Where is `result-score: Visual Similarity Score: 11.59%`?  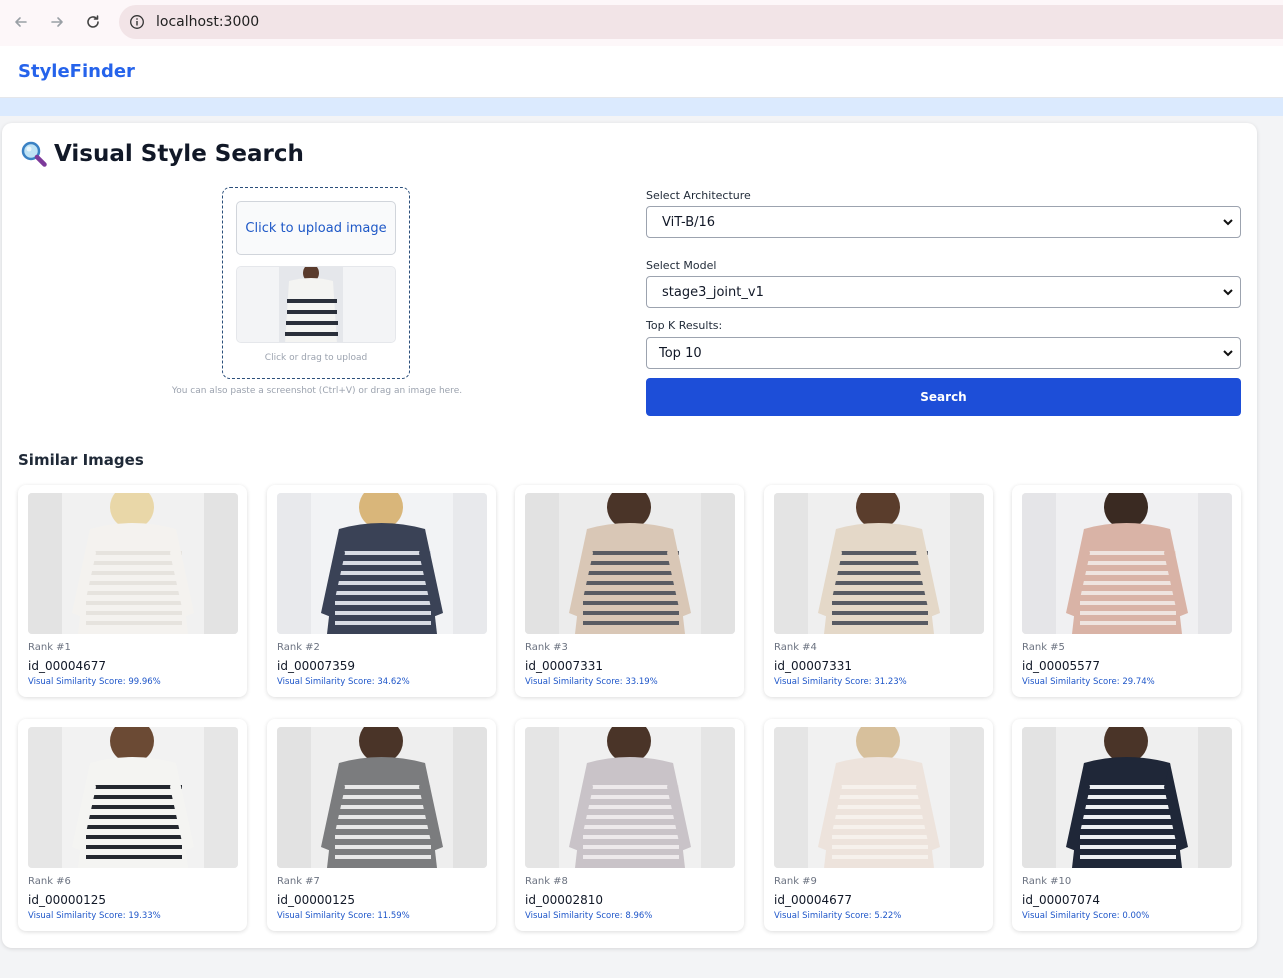 result-score: Visual Similarity Score: 11.59% is located at coordinates (343, 916).